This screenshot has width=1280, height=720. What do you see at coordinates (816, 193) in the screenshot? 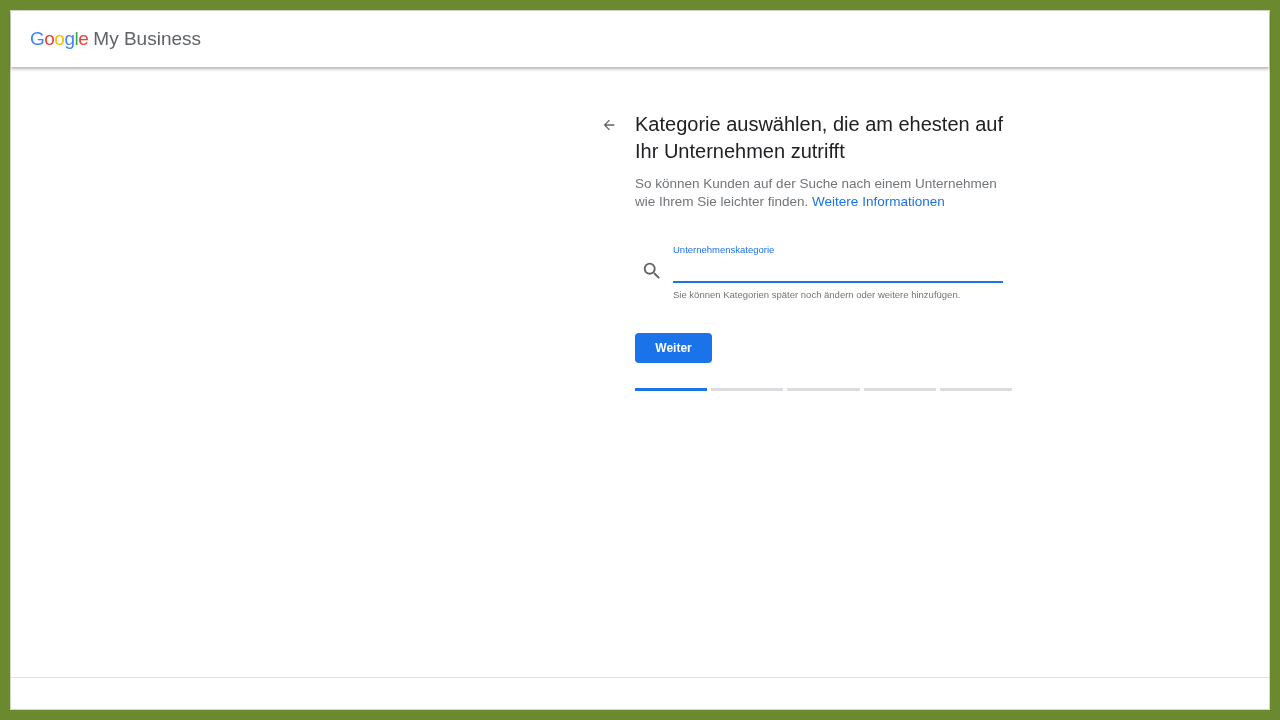
I see `description-text: So können Kunden auf der Suche nach einem Unternehmen wie Ihrem Sie leichter finden. Weitere Informationen` at bounding box center [816, 193].